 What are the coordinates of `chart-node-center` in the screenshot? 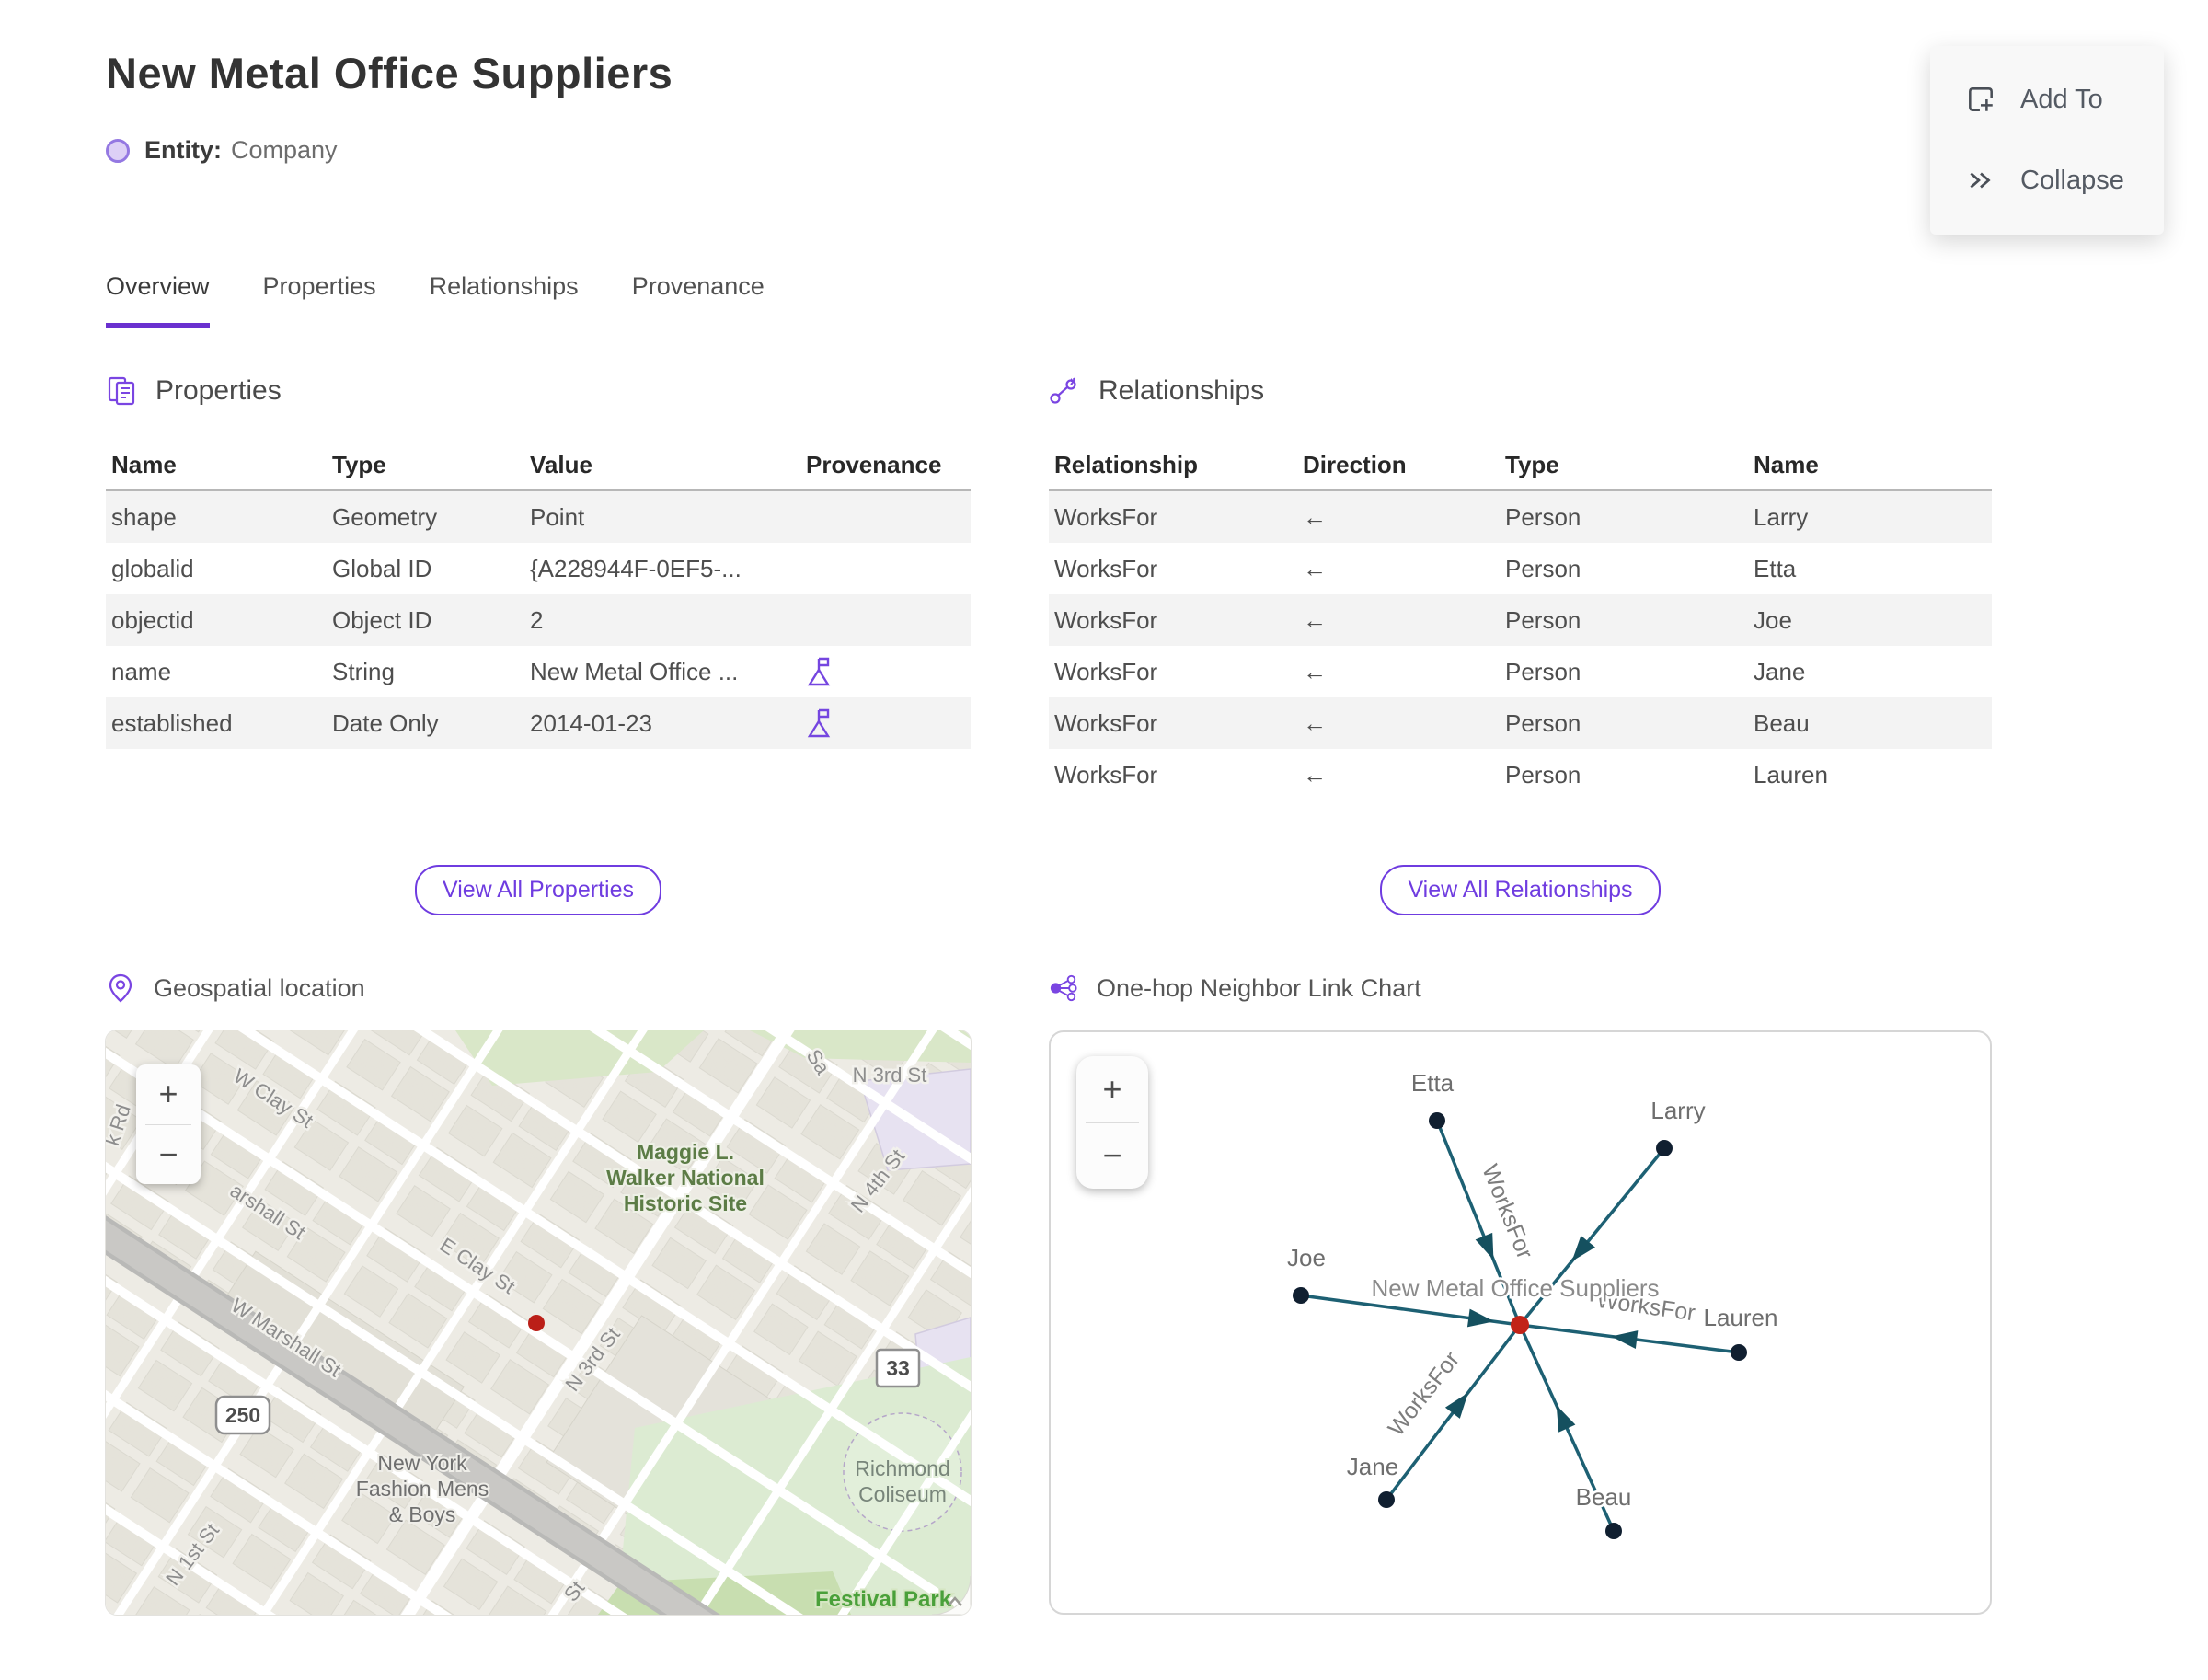 It's located at (1520, 1325).